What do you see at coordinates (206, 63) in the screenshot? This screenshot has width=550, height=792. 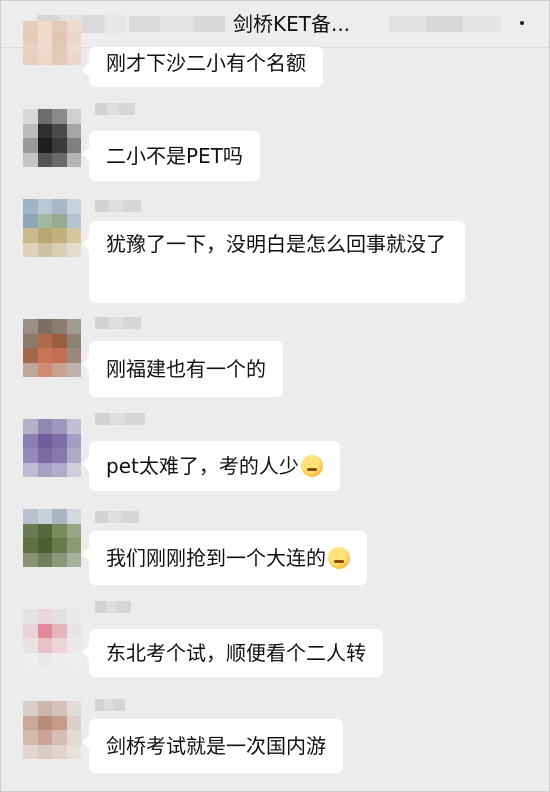 I see `message-text: 刚才下沙二小有个名额` at bounding box center [206, 63].